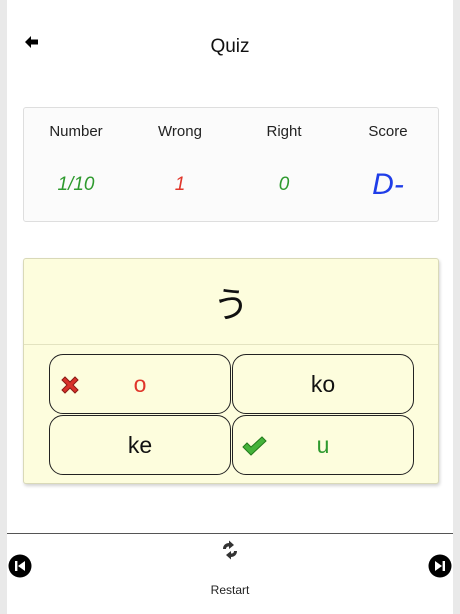 The width and height of the screenshot is (460, 614). Describe the element at coordinates (76, 184) in the screenshot. I see `stat-number-value: 1/10` at that location.